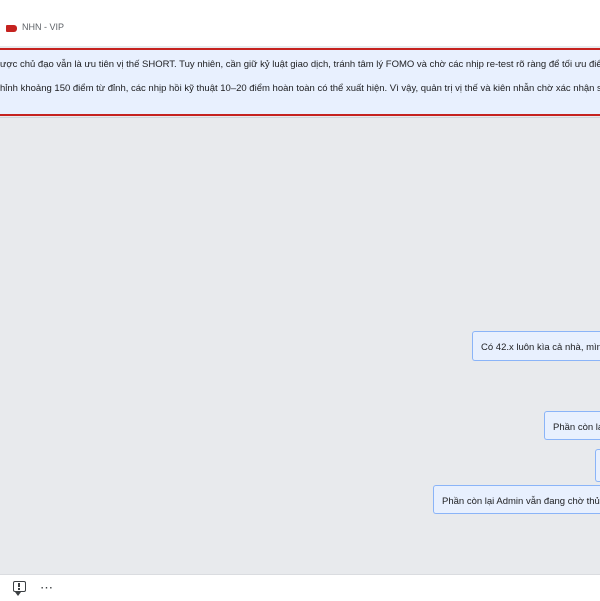 This screenshot has height=601, width=600. Describe the element at coordinates (19, 586) in the screenshot. I see `feedback-icon` at that location.